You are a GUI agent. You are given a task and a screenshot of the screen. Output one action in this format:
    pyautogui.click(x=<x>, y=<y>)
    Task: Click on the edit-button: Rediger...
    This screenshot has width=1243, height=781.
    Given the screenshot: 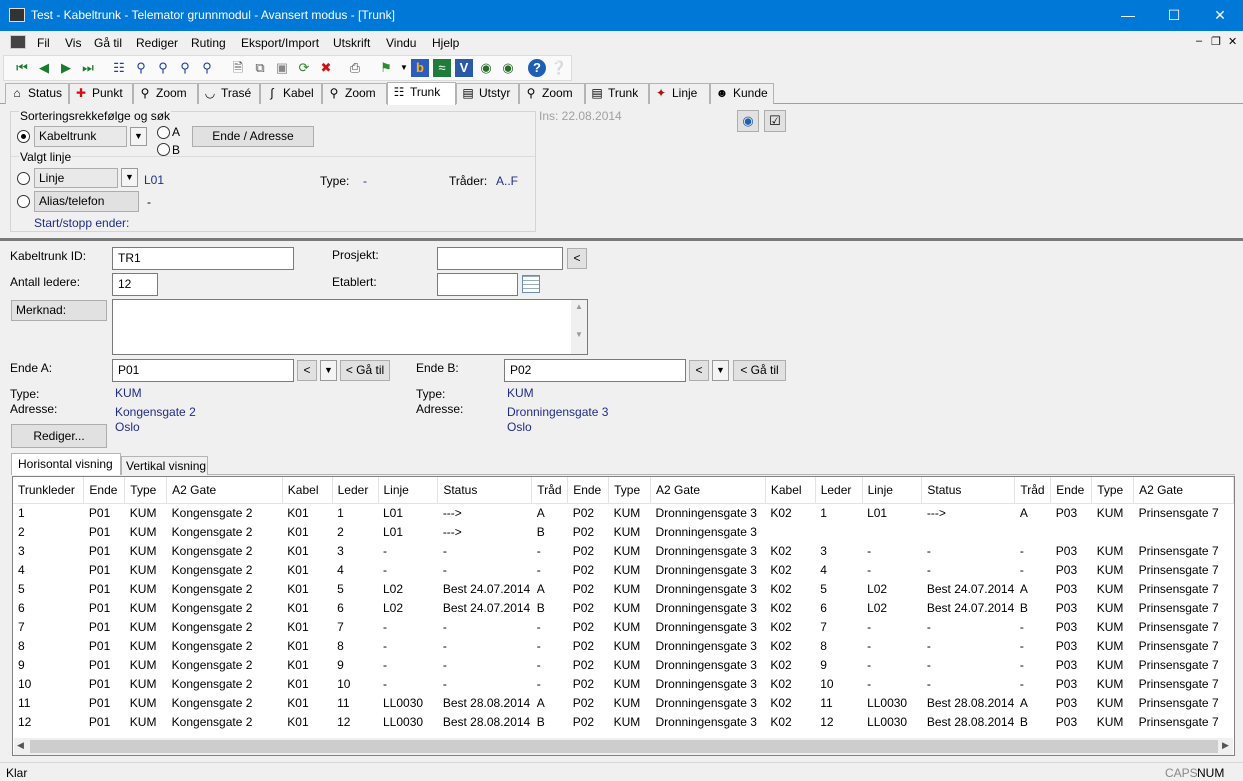 What is the action you would take?
    pyautogui.click(x=59, y=436)
    